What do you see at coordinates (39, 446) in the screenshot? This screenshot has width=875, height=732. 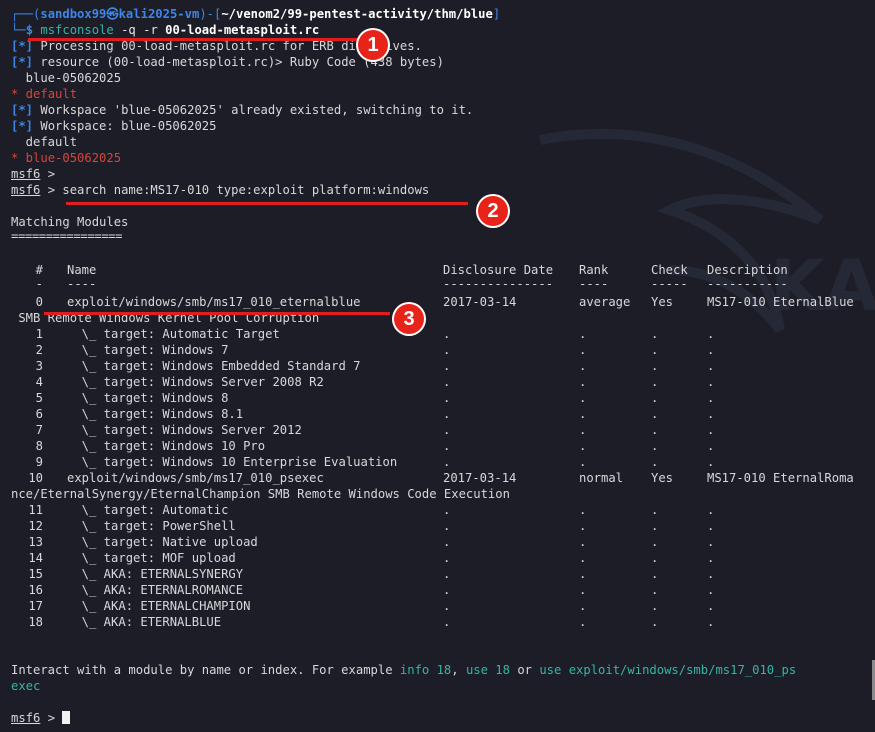 I see `table-row-index: 8` at bounding box center [39, 446].